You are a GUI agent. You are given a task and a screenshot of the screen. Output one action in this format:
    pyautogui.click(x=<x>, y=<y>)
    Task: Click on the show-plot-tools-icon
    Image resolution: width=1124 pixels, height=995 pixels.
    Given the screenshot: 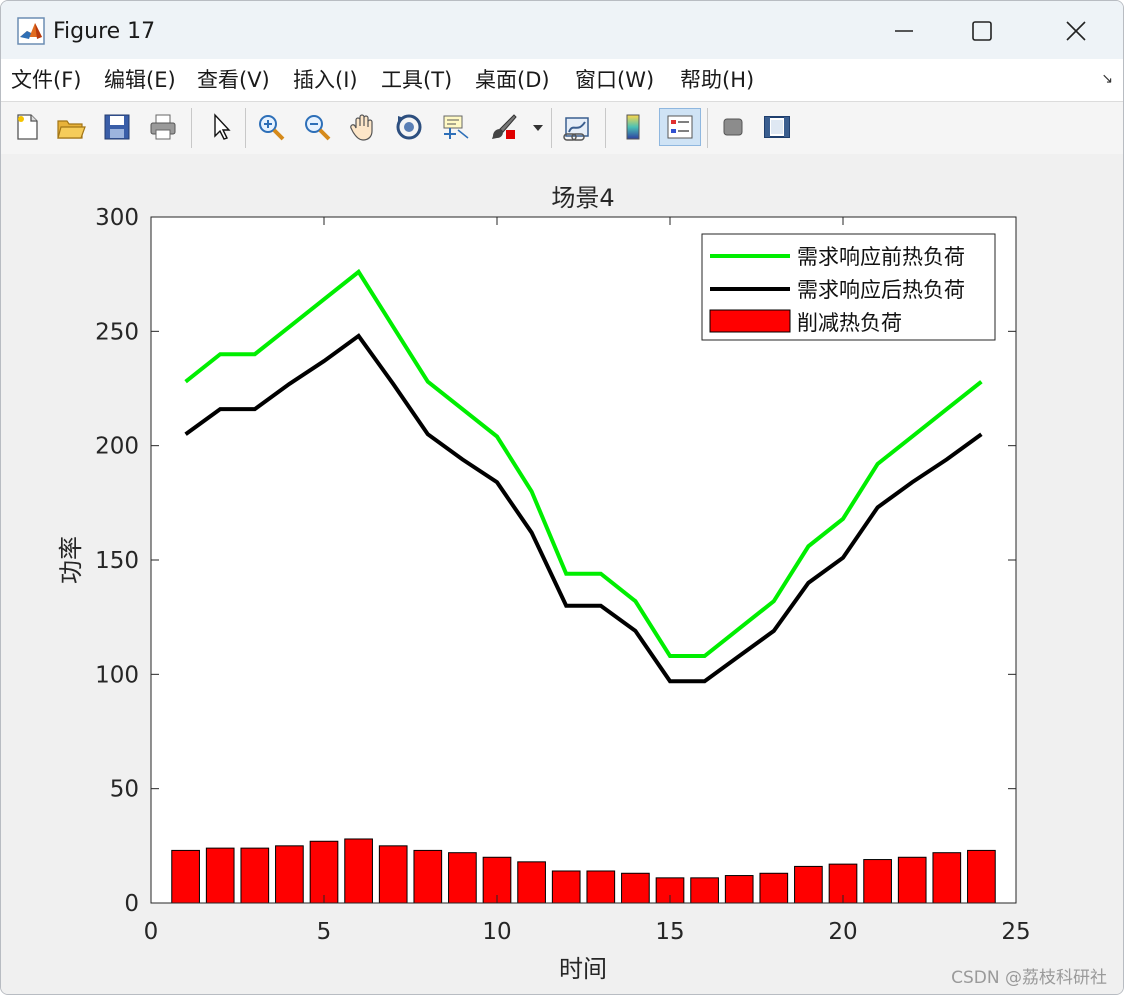 What is the action you would take?
    pyautogui.click(x=777, y=127)
    